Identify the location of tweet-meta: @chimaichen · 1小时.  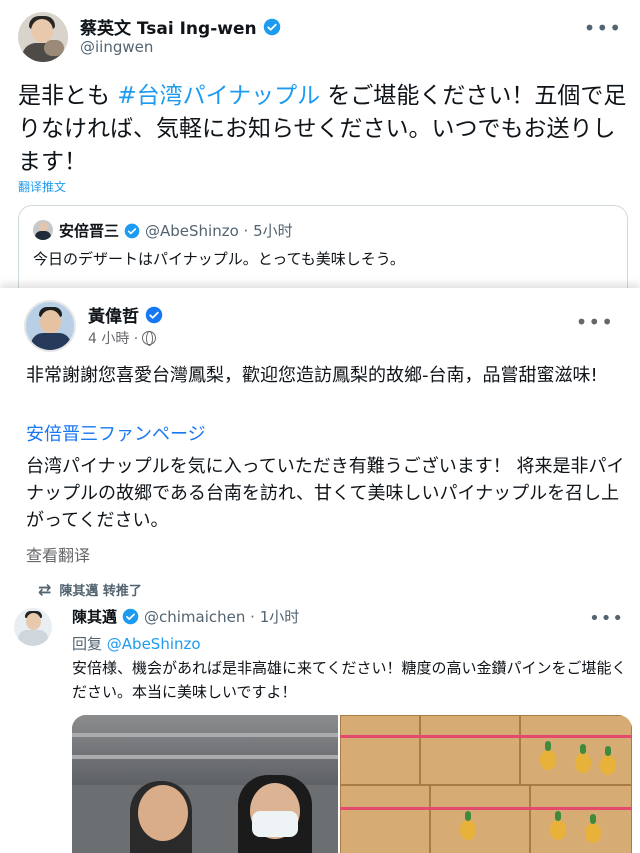
(222, 617).